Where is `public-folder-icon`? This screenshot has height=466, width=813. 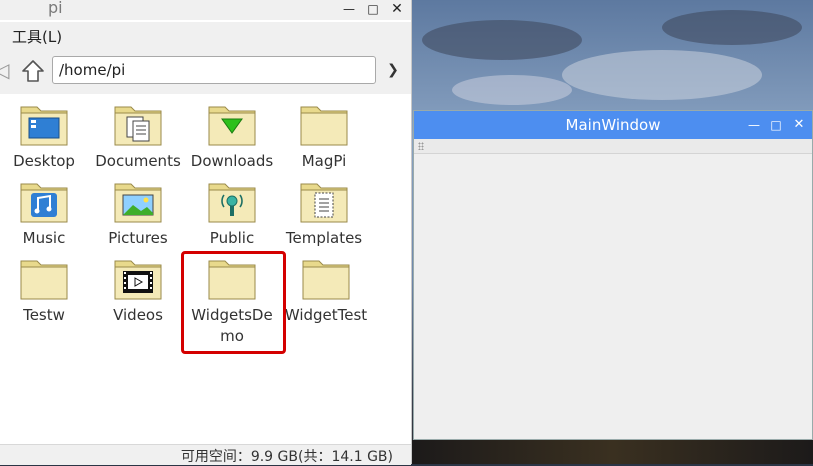
public-folder-icon is located at coordinates (232, 203).